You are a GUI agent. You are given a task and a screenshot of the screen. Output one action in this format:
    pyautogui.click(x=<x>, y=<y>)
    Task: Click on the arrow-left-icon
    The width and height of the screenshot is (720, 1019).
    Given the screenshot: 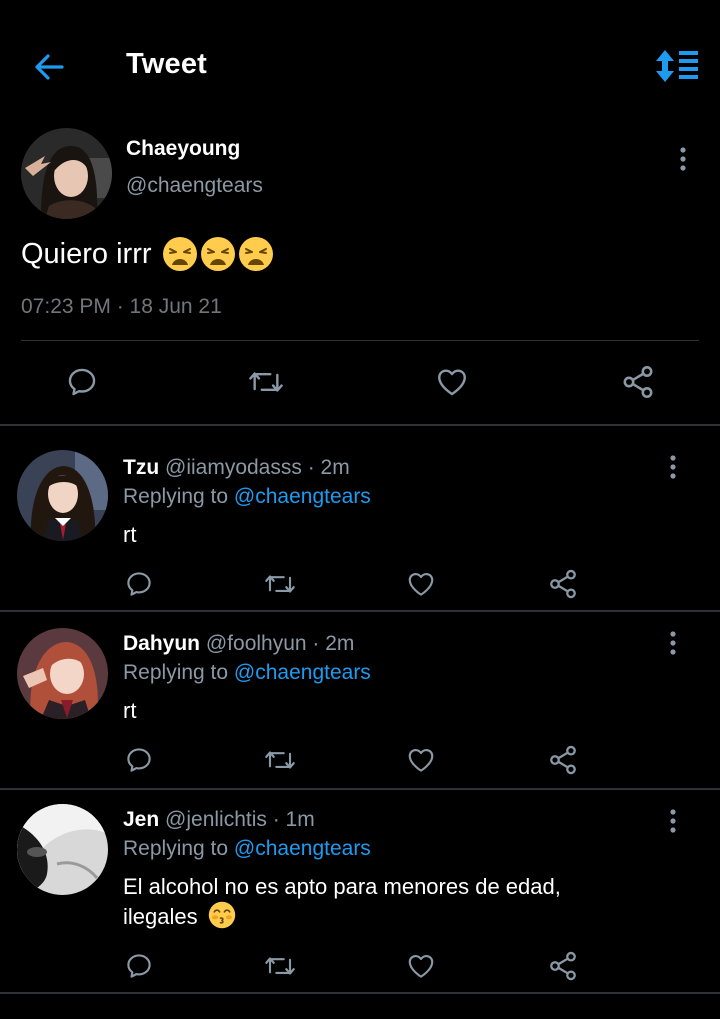 What is the action you would take?
    pyautogui.click(x=49, y=67)
    